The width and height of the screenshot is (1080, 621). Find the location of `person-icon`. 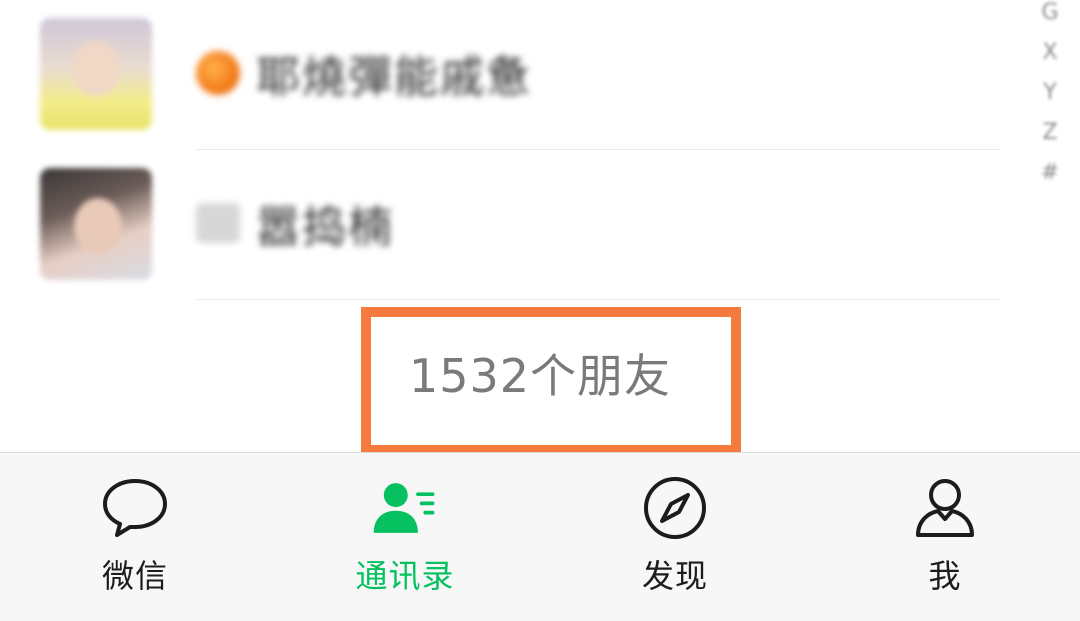

person-icon is located at coordinates (945, 508).